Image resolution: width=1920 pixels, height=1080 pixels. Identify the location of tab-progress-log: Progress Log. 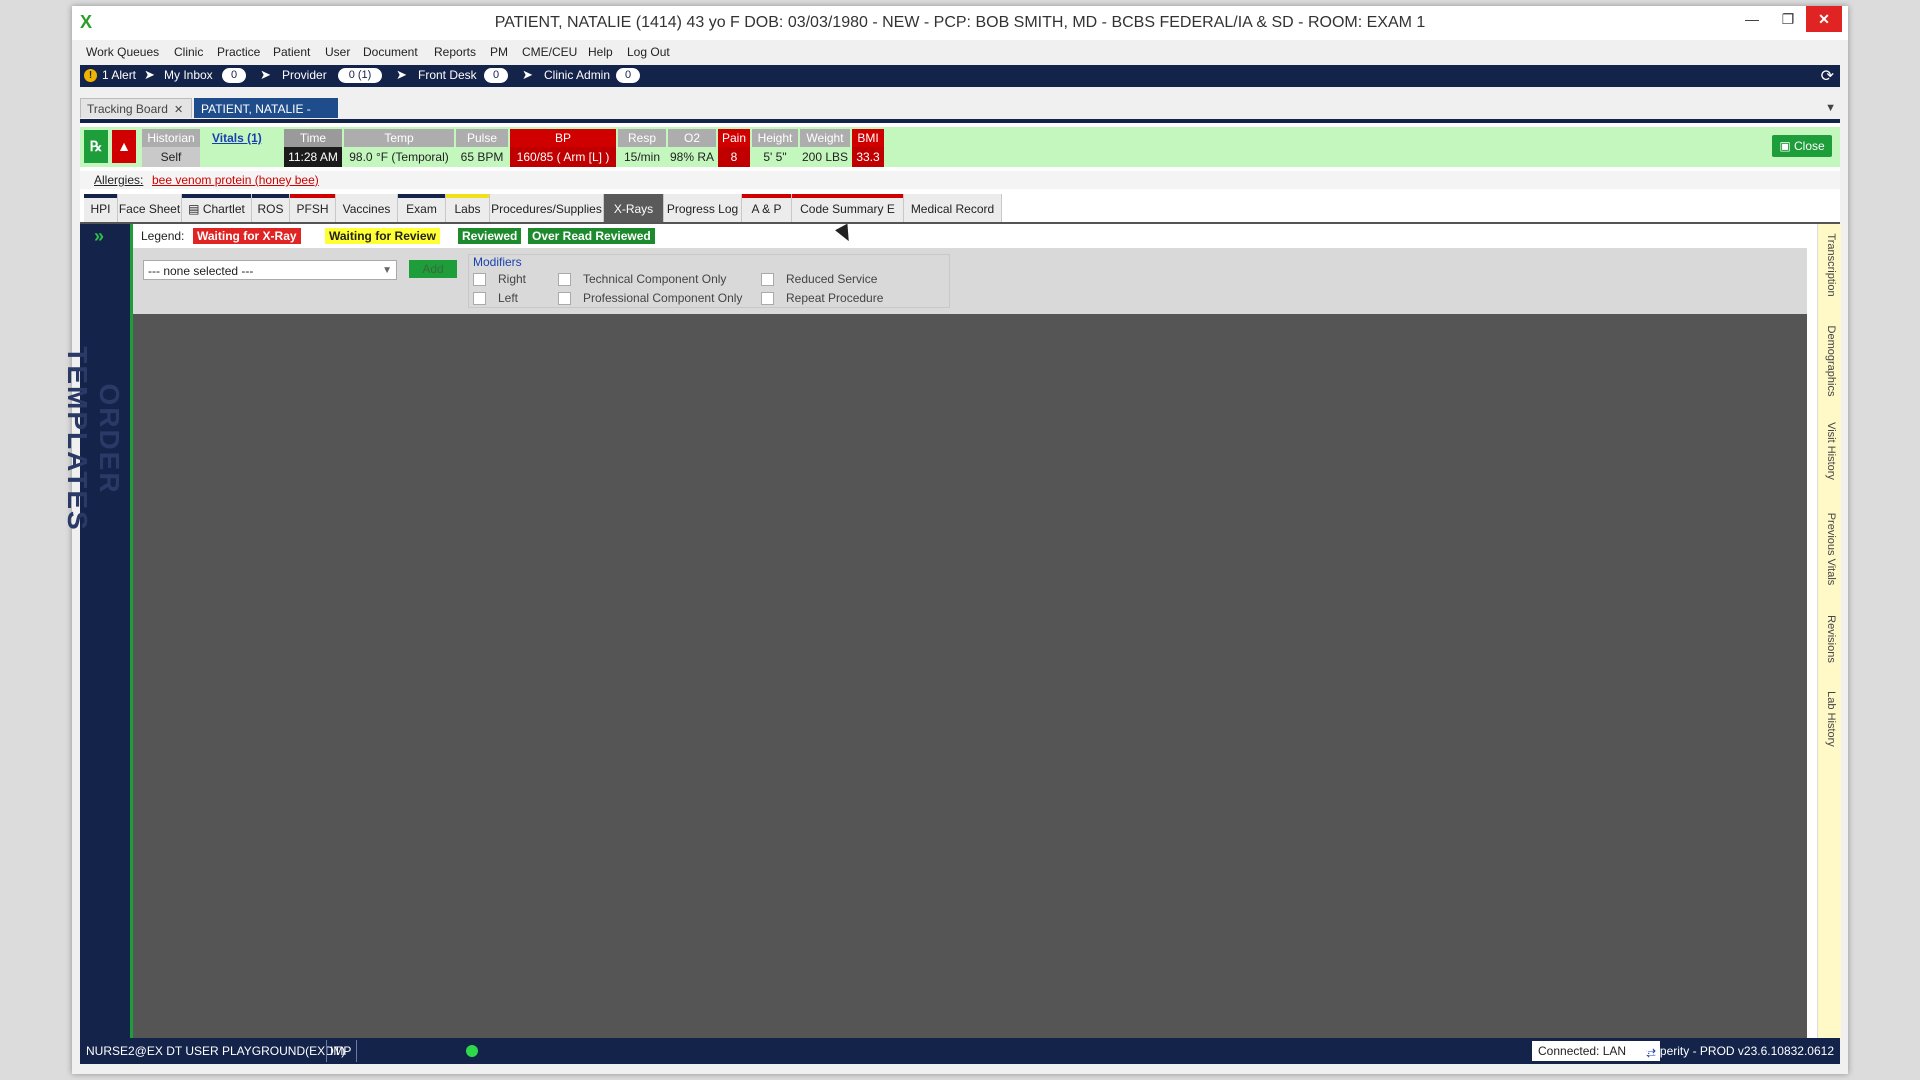
(703, 208).